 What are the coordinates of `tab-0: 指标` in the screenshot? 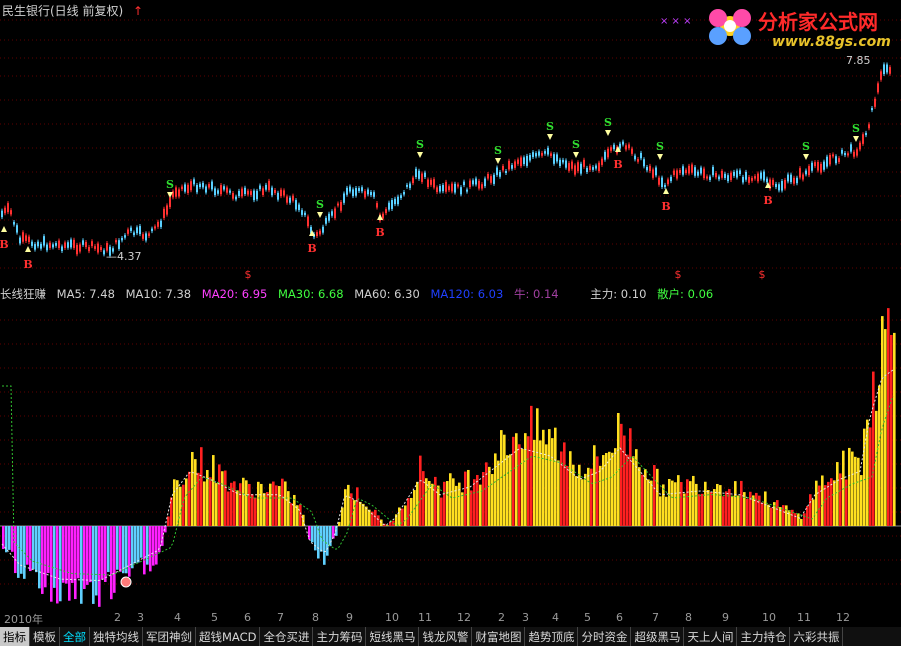 It's located at (15, 636).